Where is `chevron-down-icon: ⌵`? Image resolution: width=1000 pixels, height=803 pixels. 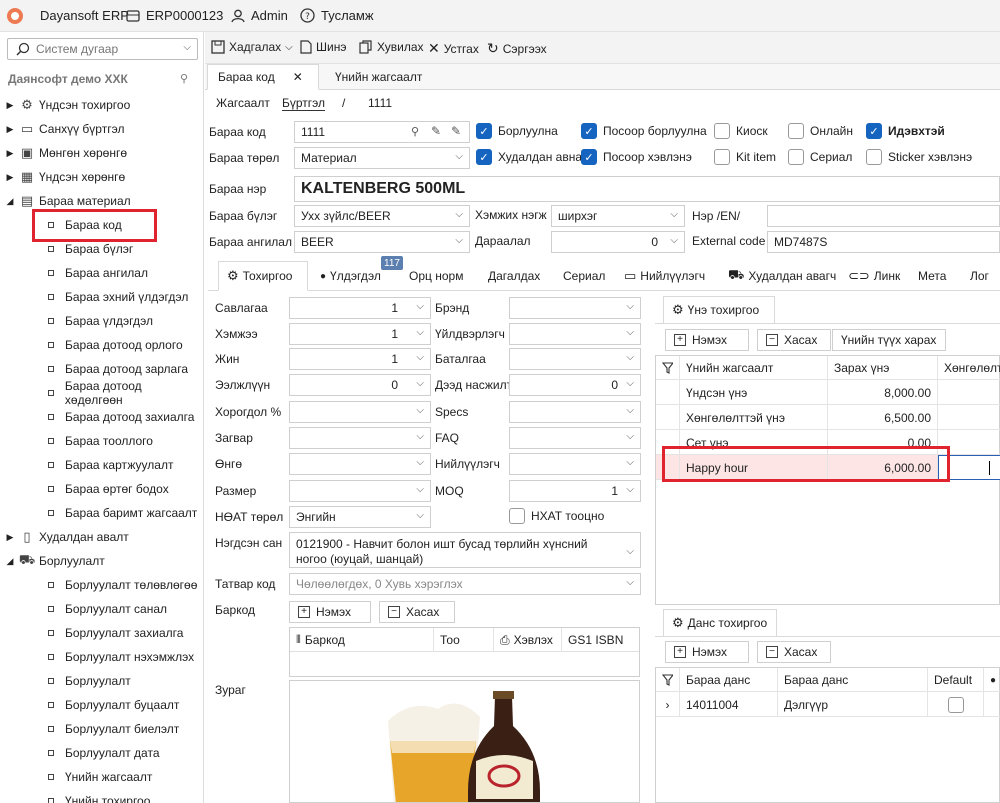 chevron-down-icon: ⌵ is located at coordinates (187, 47).